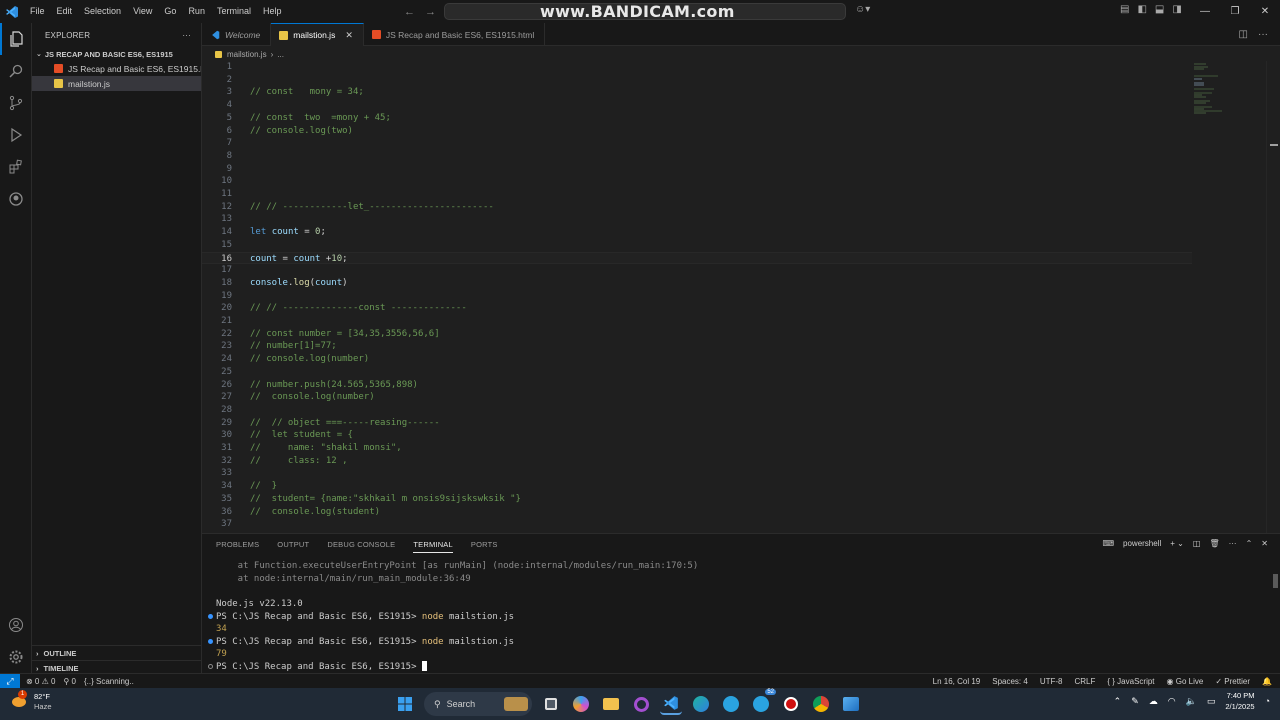  I want to click on edge-browser-icon, so click(701, 704).